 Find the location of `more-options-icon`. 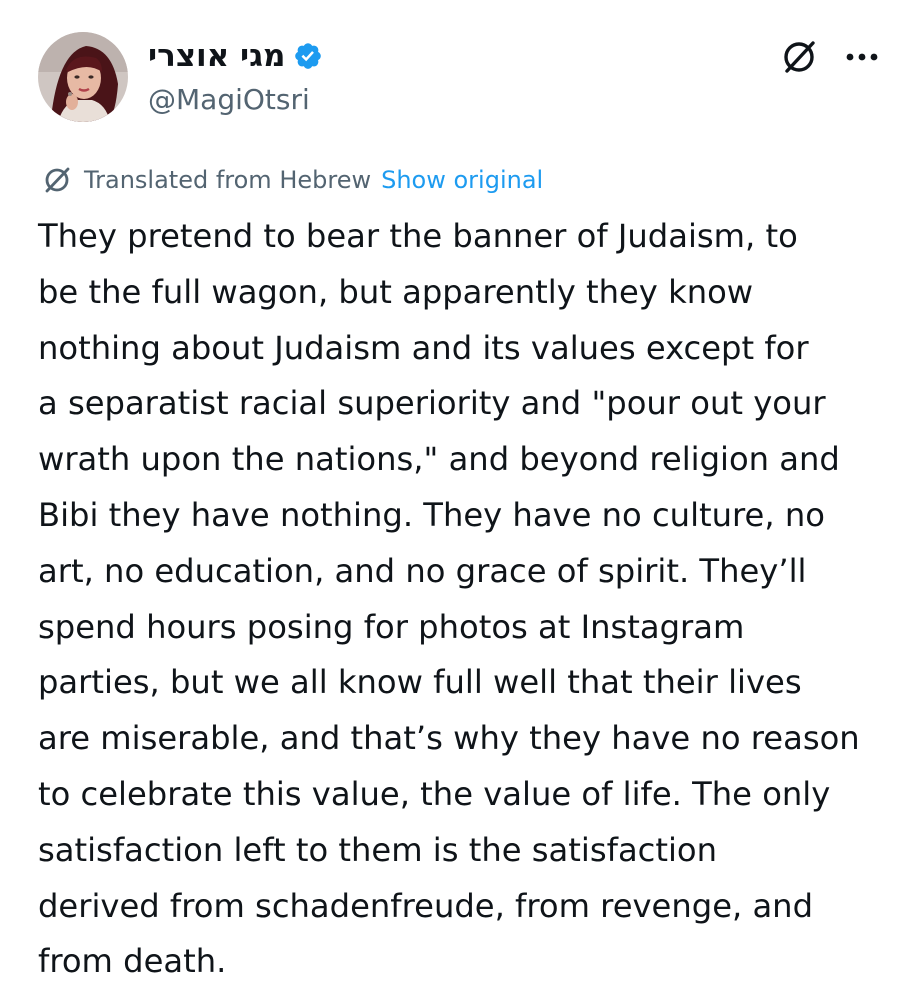

more-options-icon is located at coordinates (862, 57).